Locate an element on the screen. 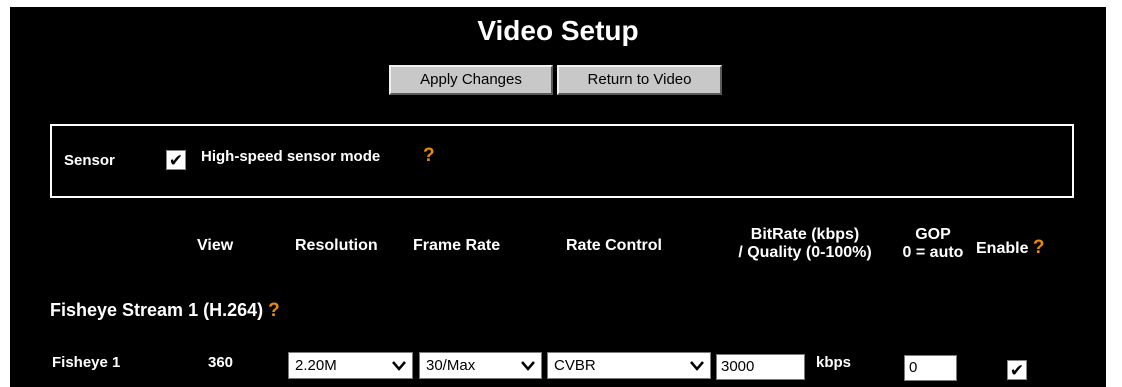 This screenshot has width=1122, height=387. header-enable: Enable ? is located at coordinates (1010, 248).